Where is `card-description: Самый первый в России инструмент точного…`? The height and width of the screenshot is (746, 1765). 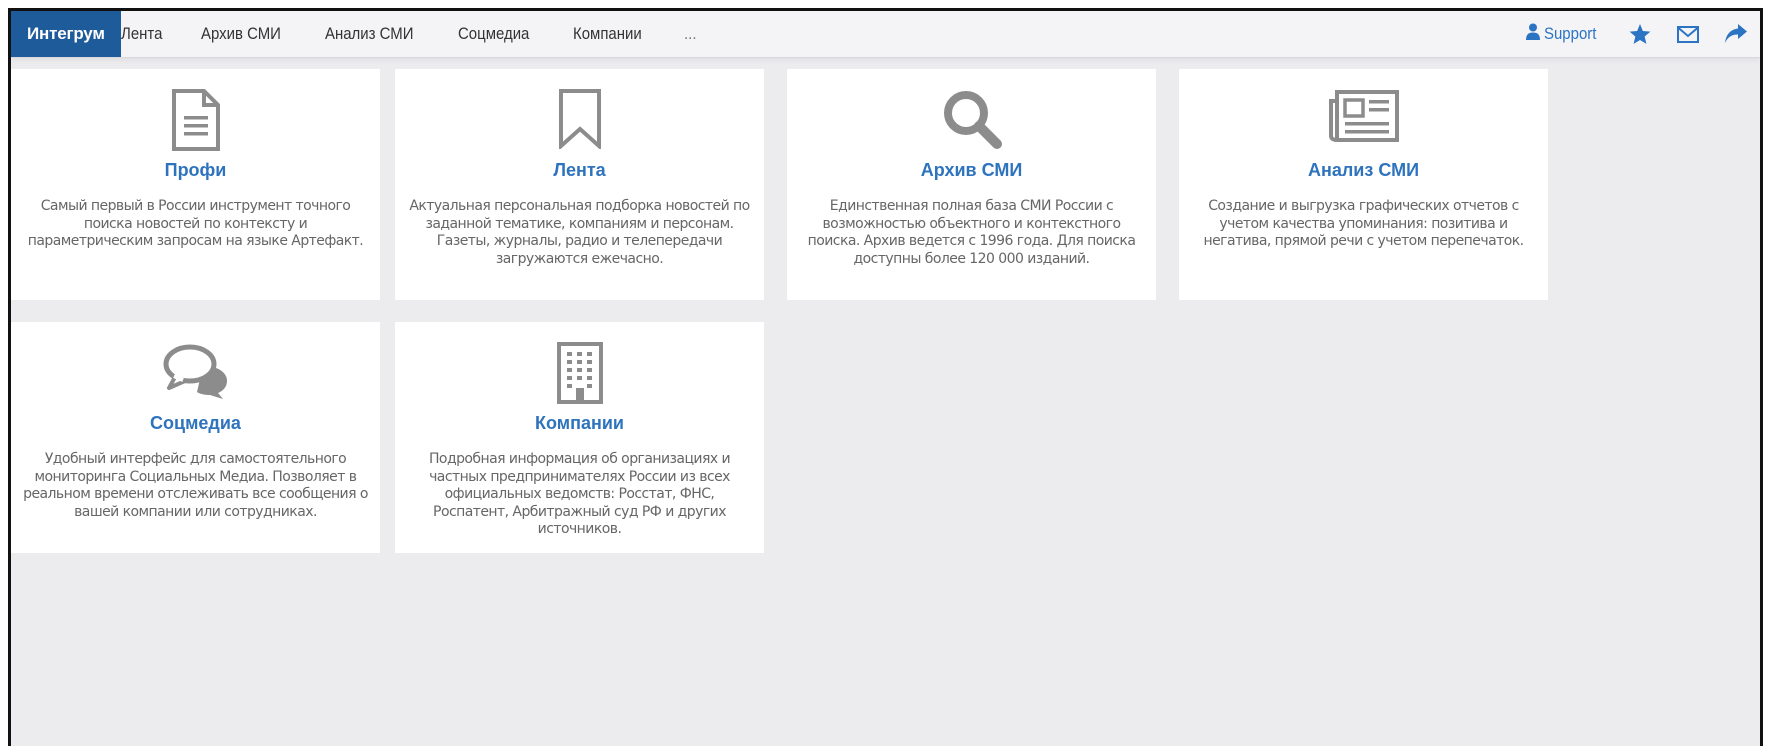
card-description: Самый первый в России инструмент точного… is located at coordinates (195, 223).